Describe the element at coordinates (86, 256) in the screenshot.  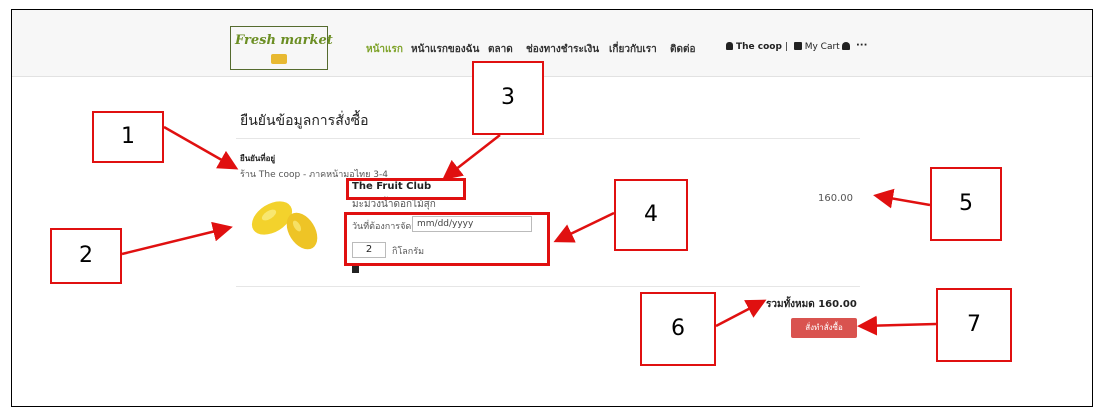
I see `callout-2: 2` at that location.